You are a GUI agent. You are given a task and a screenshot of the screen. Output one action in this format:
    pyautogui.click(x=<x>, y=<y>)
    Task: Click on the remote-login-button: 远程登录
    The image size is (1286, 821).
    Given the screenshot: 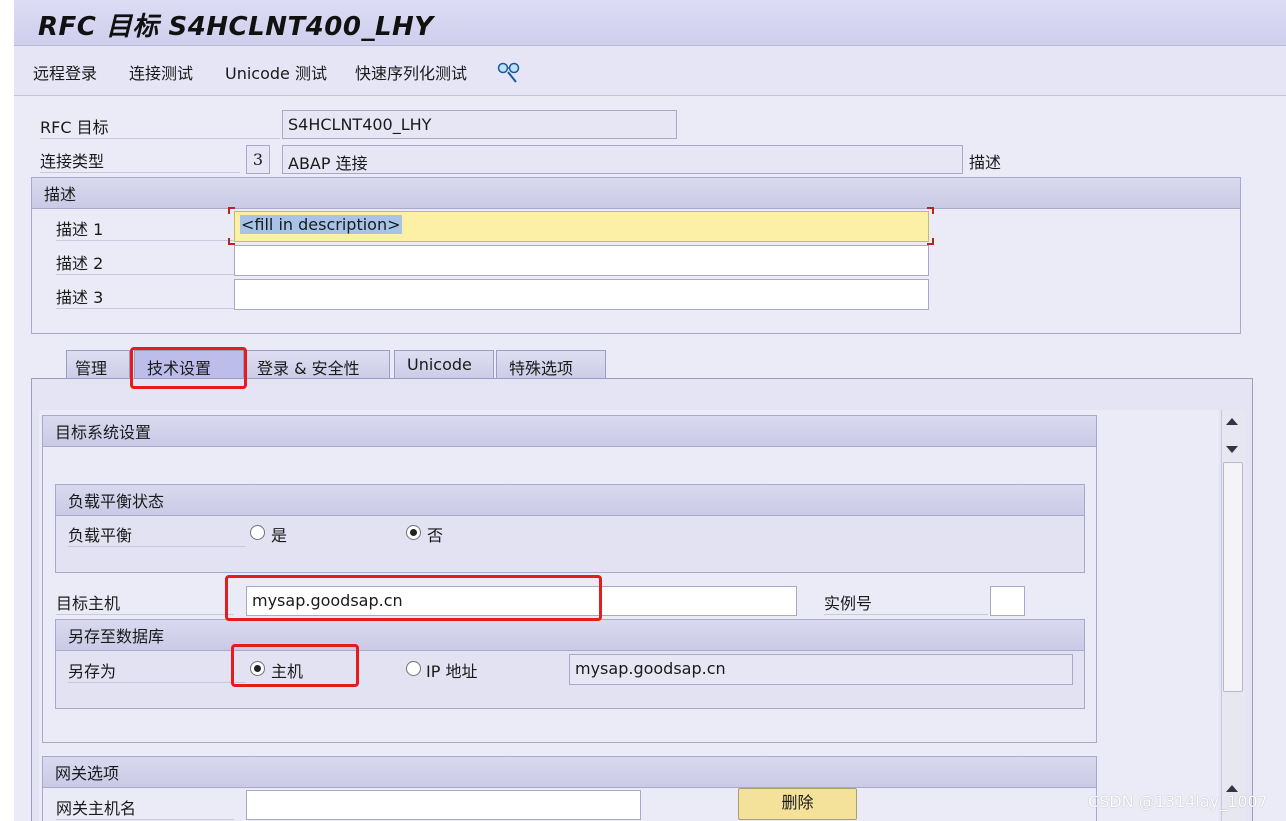 What is the action you would take?
    pyautogui.click(x=65, y=72)
    